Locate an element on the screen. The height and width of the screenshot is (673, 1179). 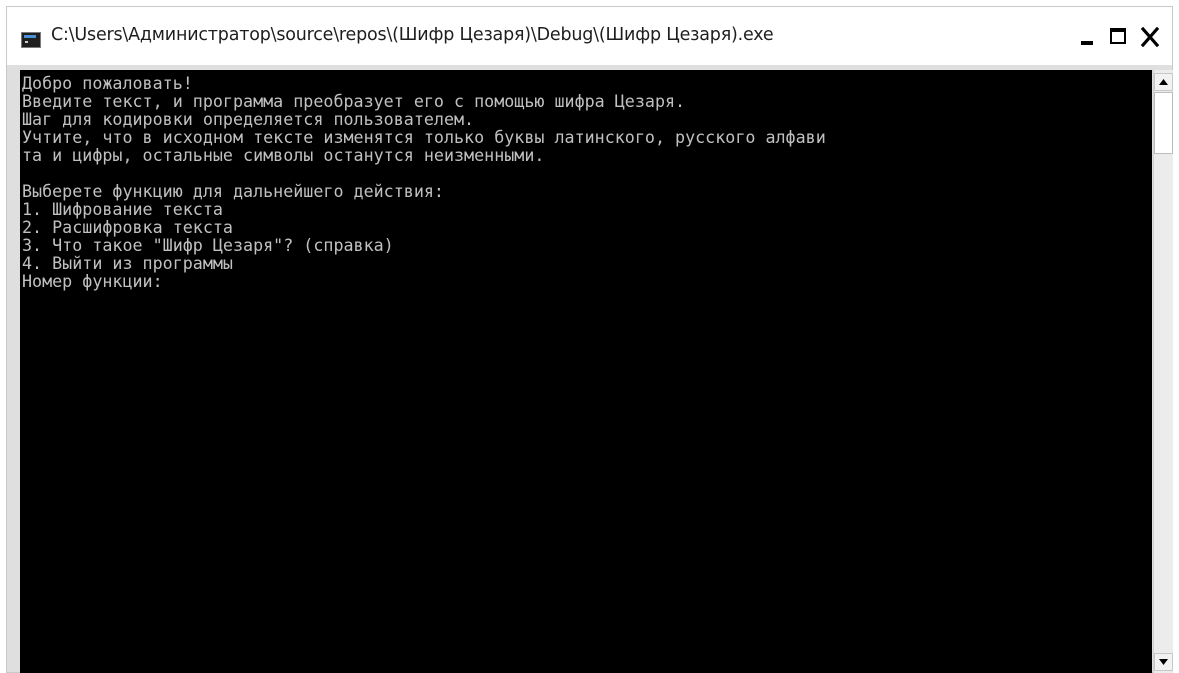
minimize-icon is located at coordinates (1087, 43).